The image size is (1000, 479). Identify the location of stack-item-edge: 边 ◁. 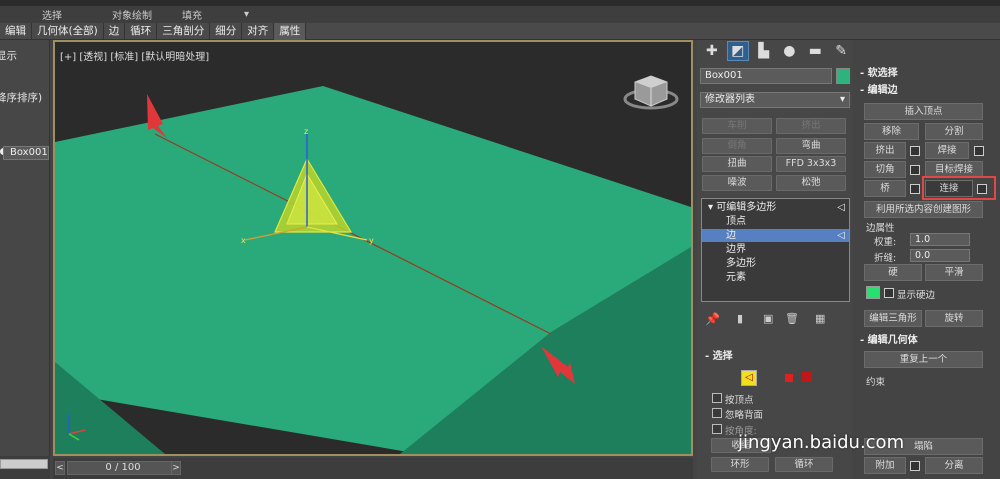
(775, 235).